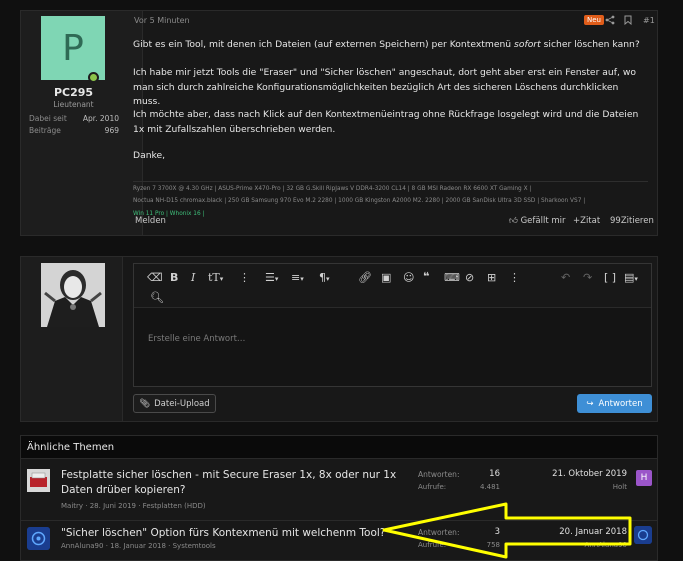  Describe the element at coordinates (174, 403) in the screenshot. I see `file-upload-button: 📎︎ Datei-Upload` at that location.